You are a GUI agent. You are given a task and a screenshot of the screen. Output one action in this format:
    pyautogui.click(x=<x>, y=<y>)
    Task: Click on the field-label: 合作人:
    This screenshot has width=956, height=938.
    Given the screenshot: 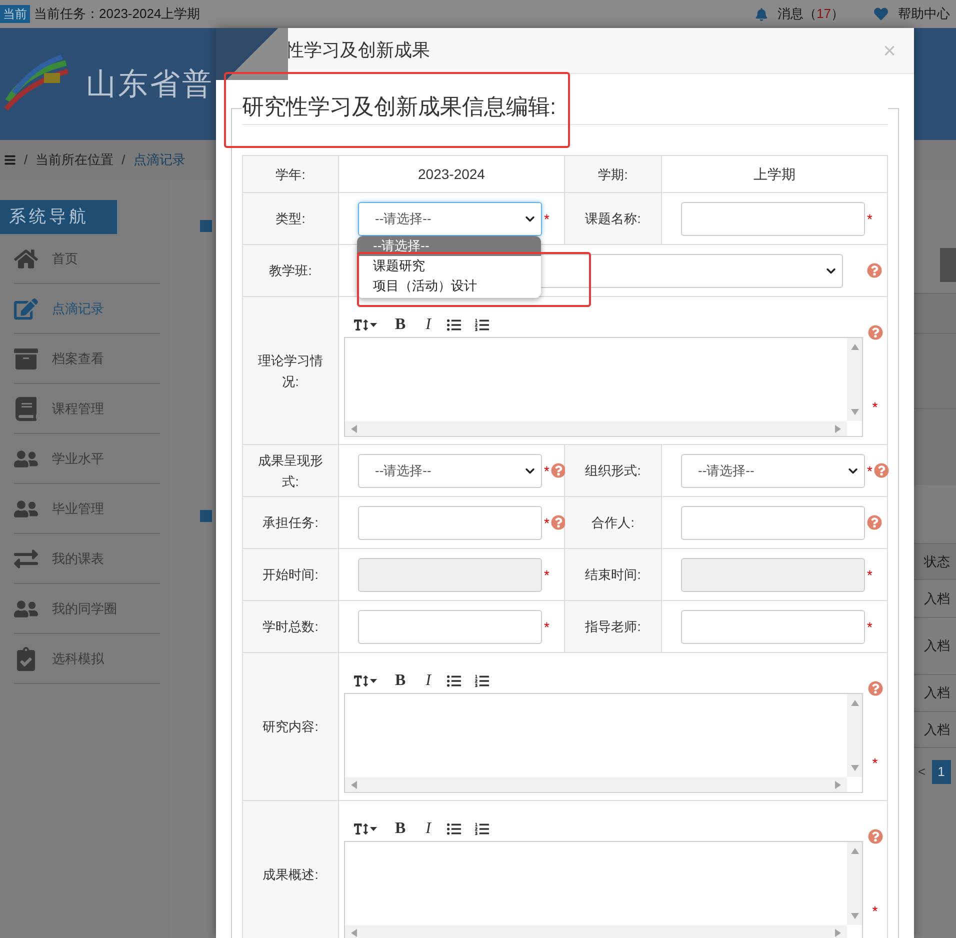 What is the action you would take?
    pyautogui.click(x=613, y=523)
    